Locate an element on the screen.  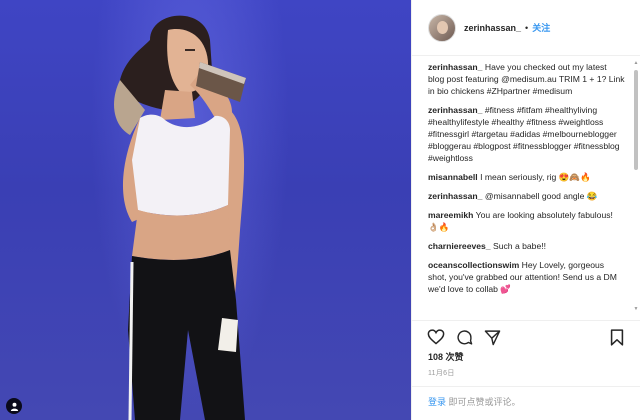
send-icon is located at coordinates (492, 337).